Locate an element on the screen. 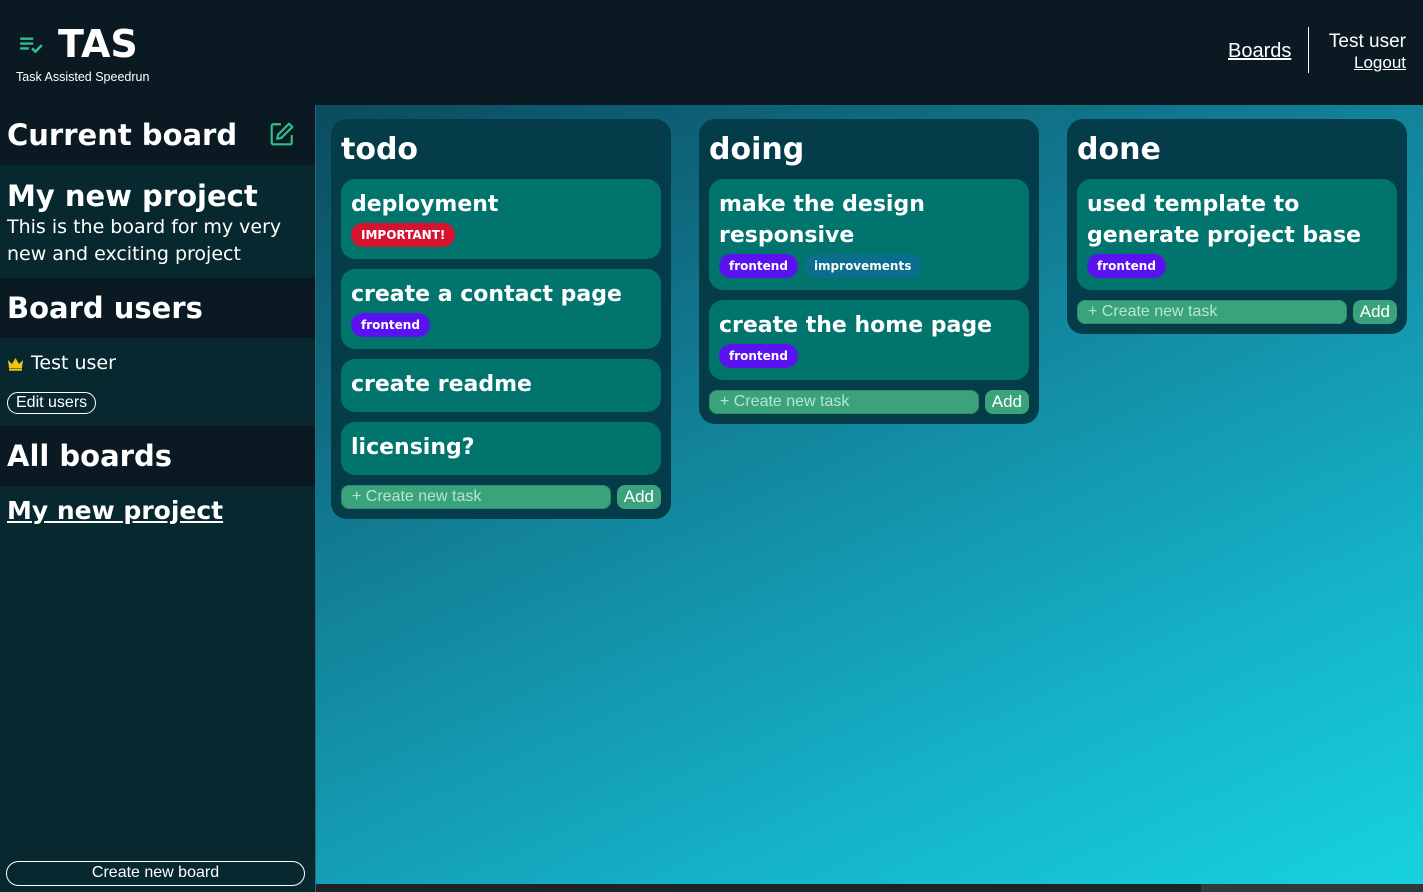 The height and width of the screenshot is (892, 1423). board-name: My new project is located at coordinates (132, 196).